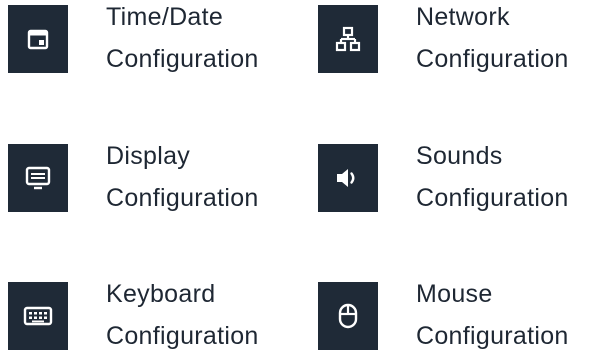 The image size is (599, 357). I want to click on mouse-tile, so click(348, 316).